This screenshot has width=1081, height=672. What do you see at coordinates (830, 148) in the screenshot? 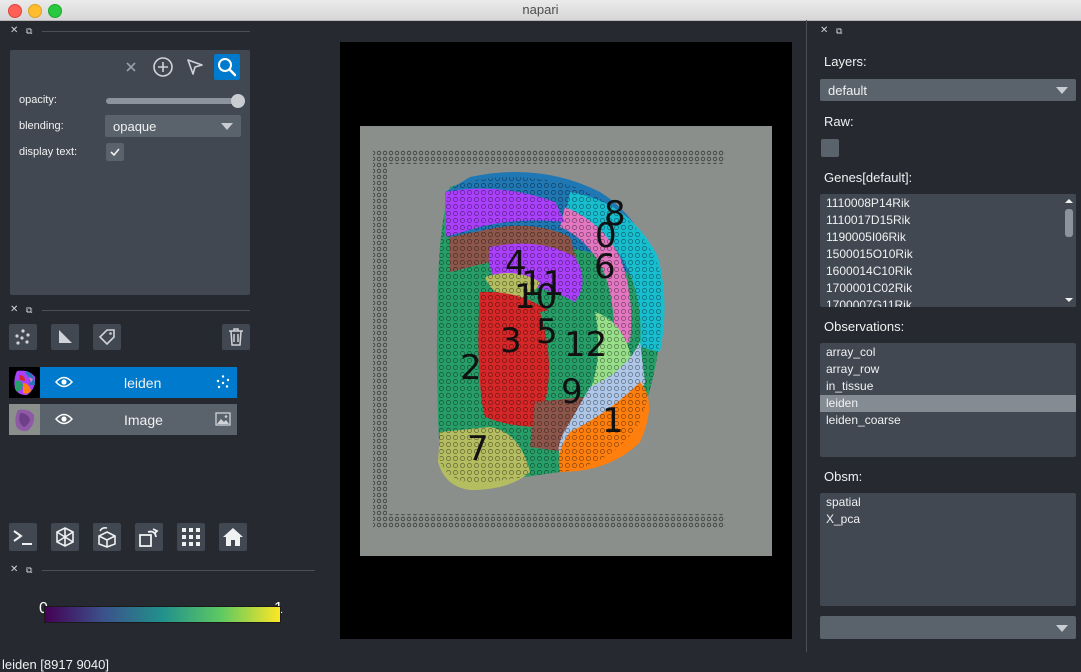
I see `raw-checkbox` at bounding box center [830, 148].